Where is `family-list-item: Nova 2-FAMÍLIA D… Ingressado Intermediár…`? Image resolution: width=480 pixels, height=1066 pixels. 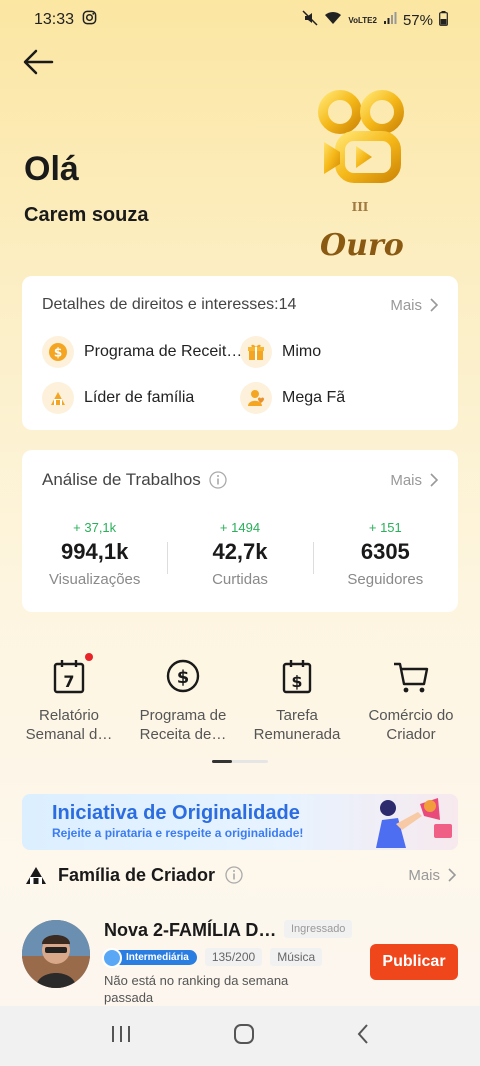
family-list-item: Nova 2-FAMÍLIA D… Ingressado Intermediár… is located at coordinates (240, 961).